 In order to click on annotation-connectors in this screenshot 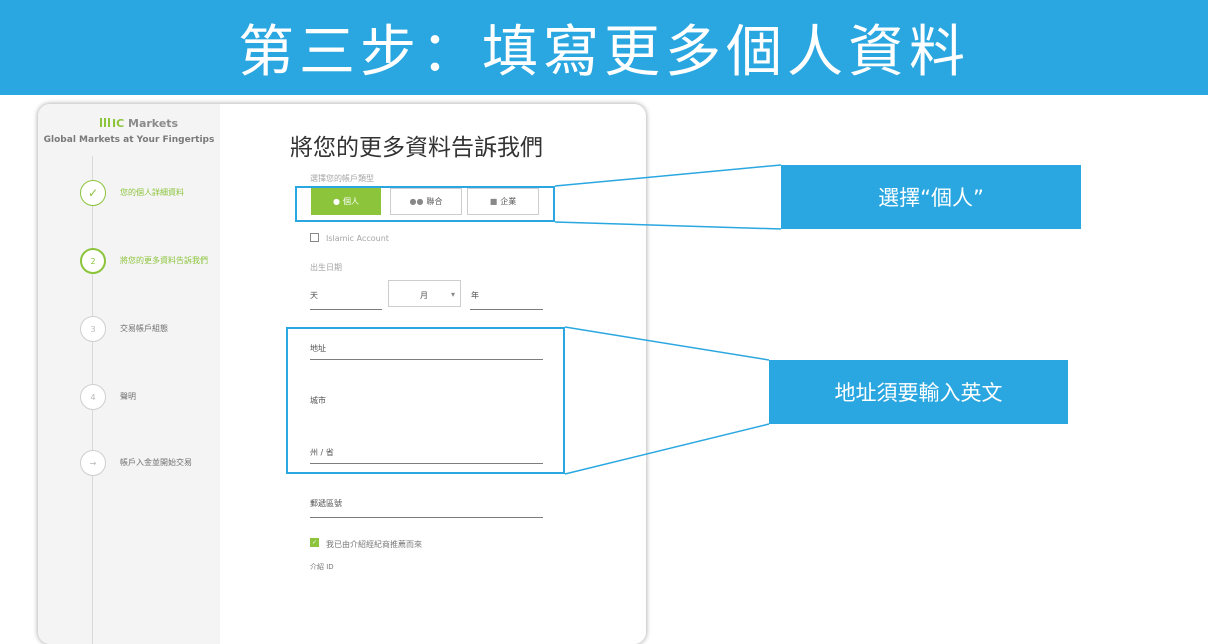, I will do `click(668, 319)`.